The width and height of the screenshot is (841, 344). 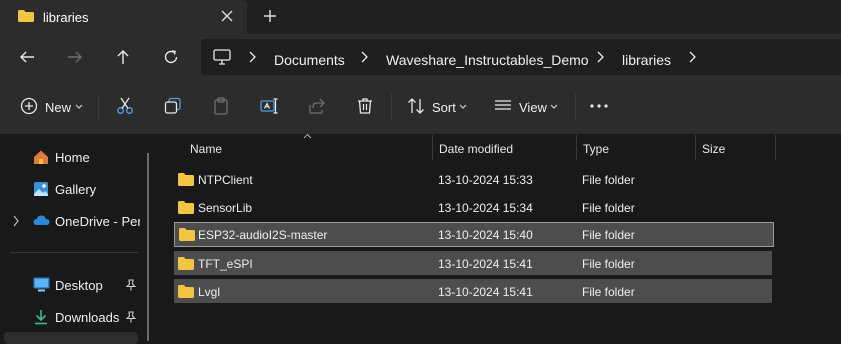 What do you see at coordinates (485, 235) in the screenshot?
I see `file-date: 13-10-2024 15:40` at bounding box center [485, 235].